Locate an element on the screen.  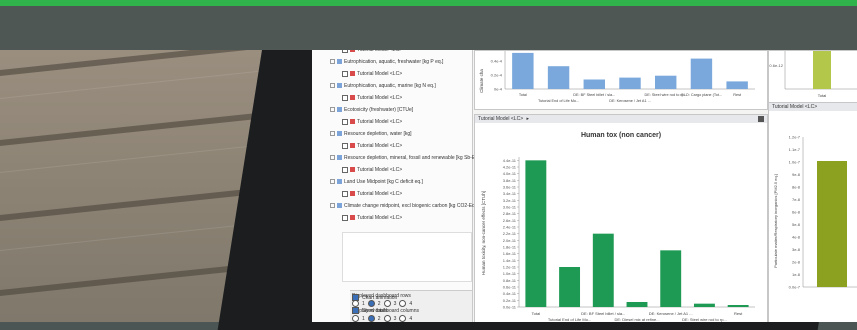
y-tick-label: 0.0e-7 is located at coordinates (795, 287).